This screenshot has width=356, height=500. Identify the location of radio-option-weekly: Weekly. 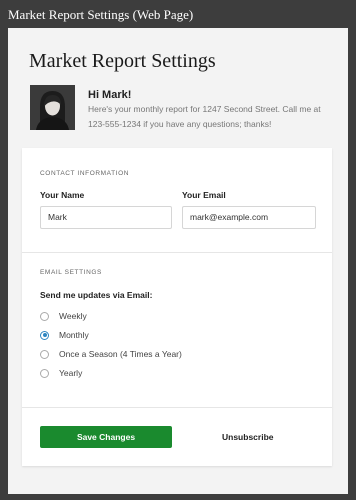
(63, 316).